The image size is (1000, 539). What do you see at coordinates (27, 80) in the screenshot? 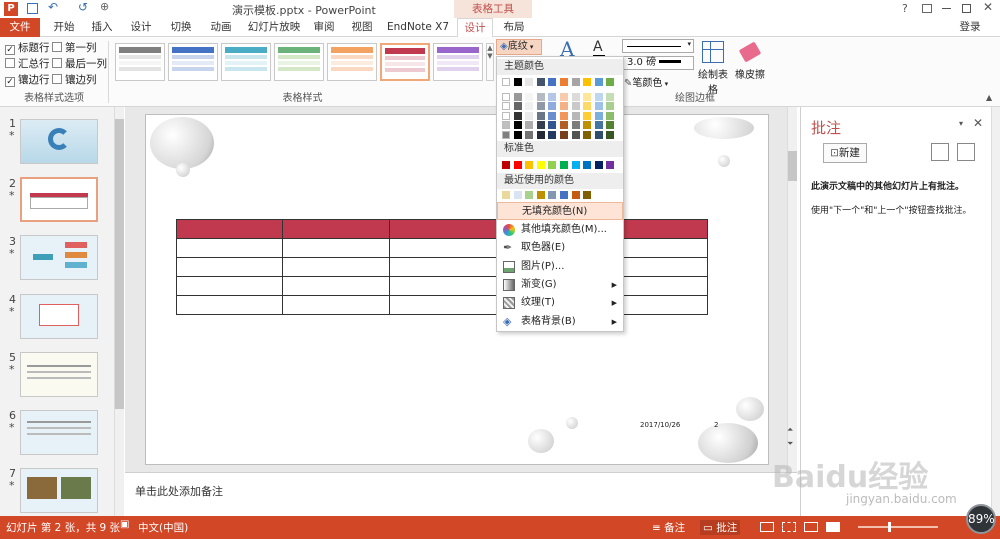
I see `option-banded-rows: ✓ 镶边行` at bounding box center [27, 80].